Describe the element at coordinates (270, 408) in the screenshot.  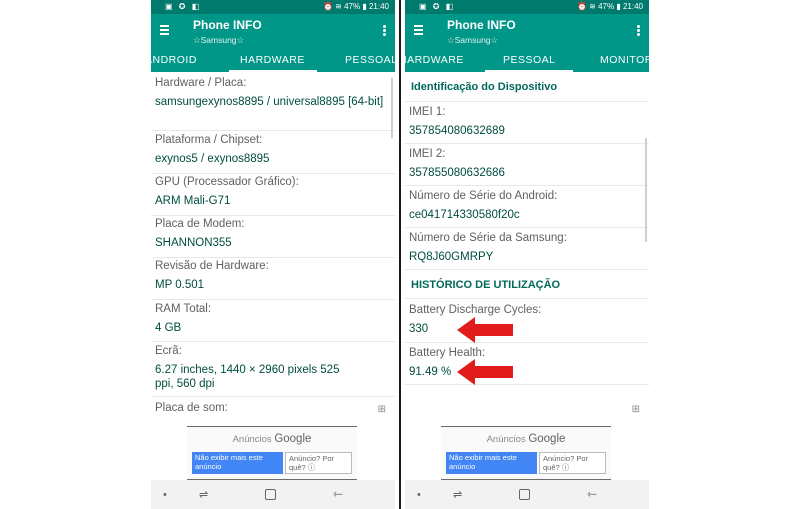
I see `list-item: Placa de som:` at that location.